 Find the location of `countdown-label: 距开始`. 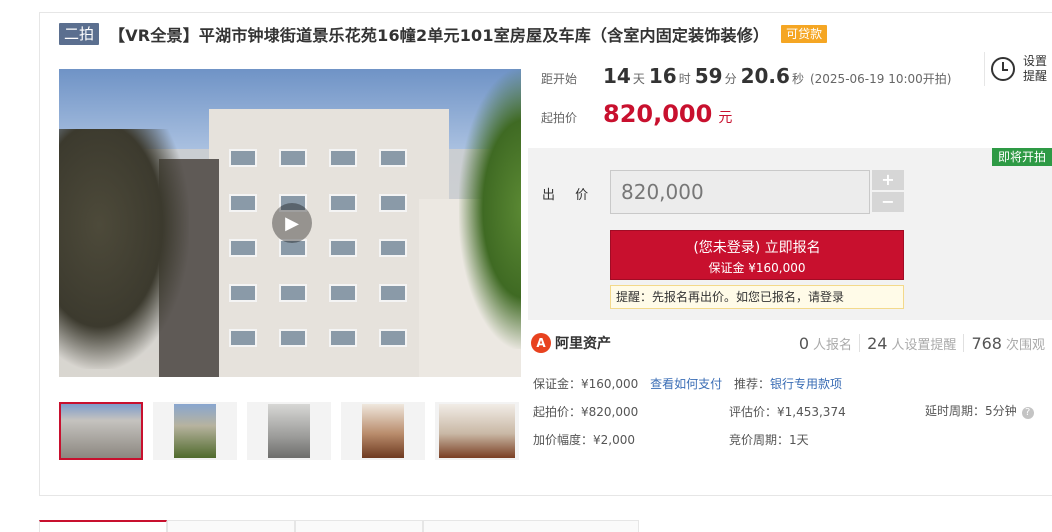

countdown-label: 距开始 is located at coordinates (559, 79).